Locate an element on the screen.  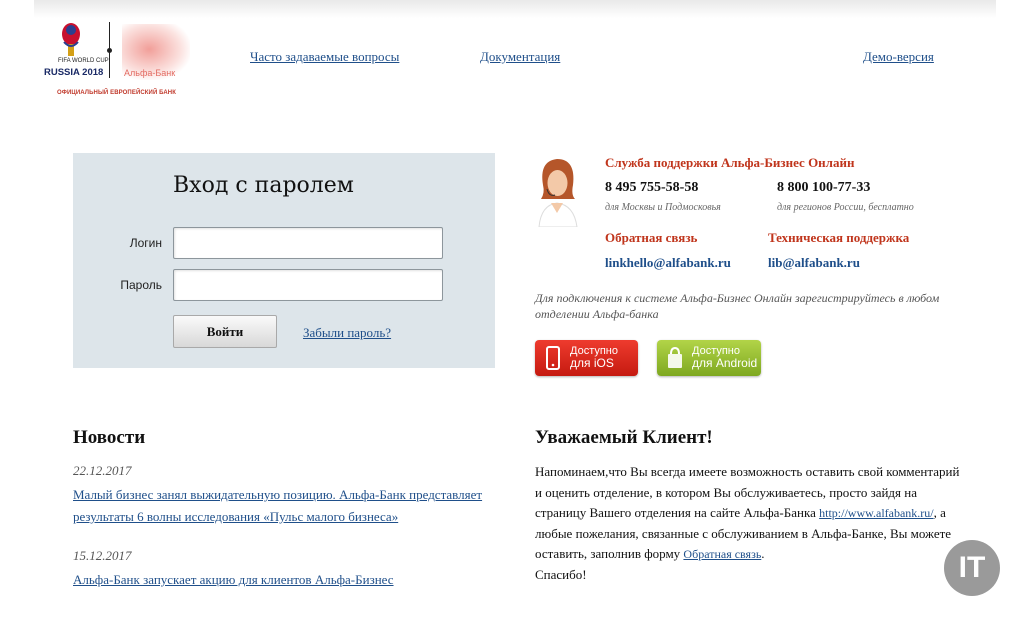
forgot-password-link: Забыли пароль? is located at coordinates (347, 333).